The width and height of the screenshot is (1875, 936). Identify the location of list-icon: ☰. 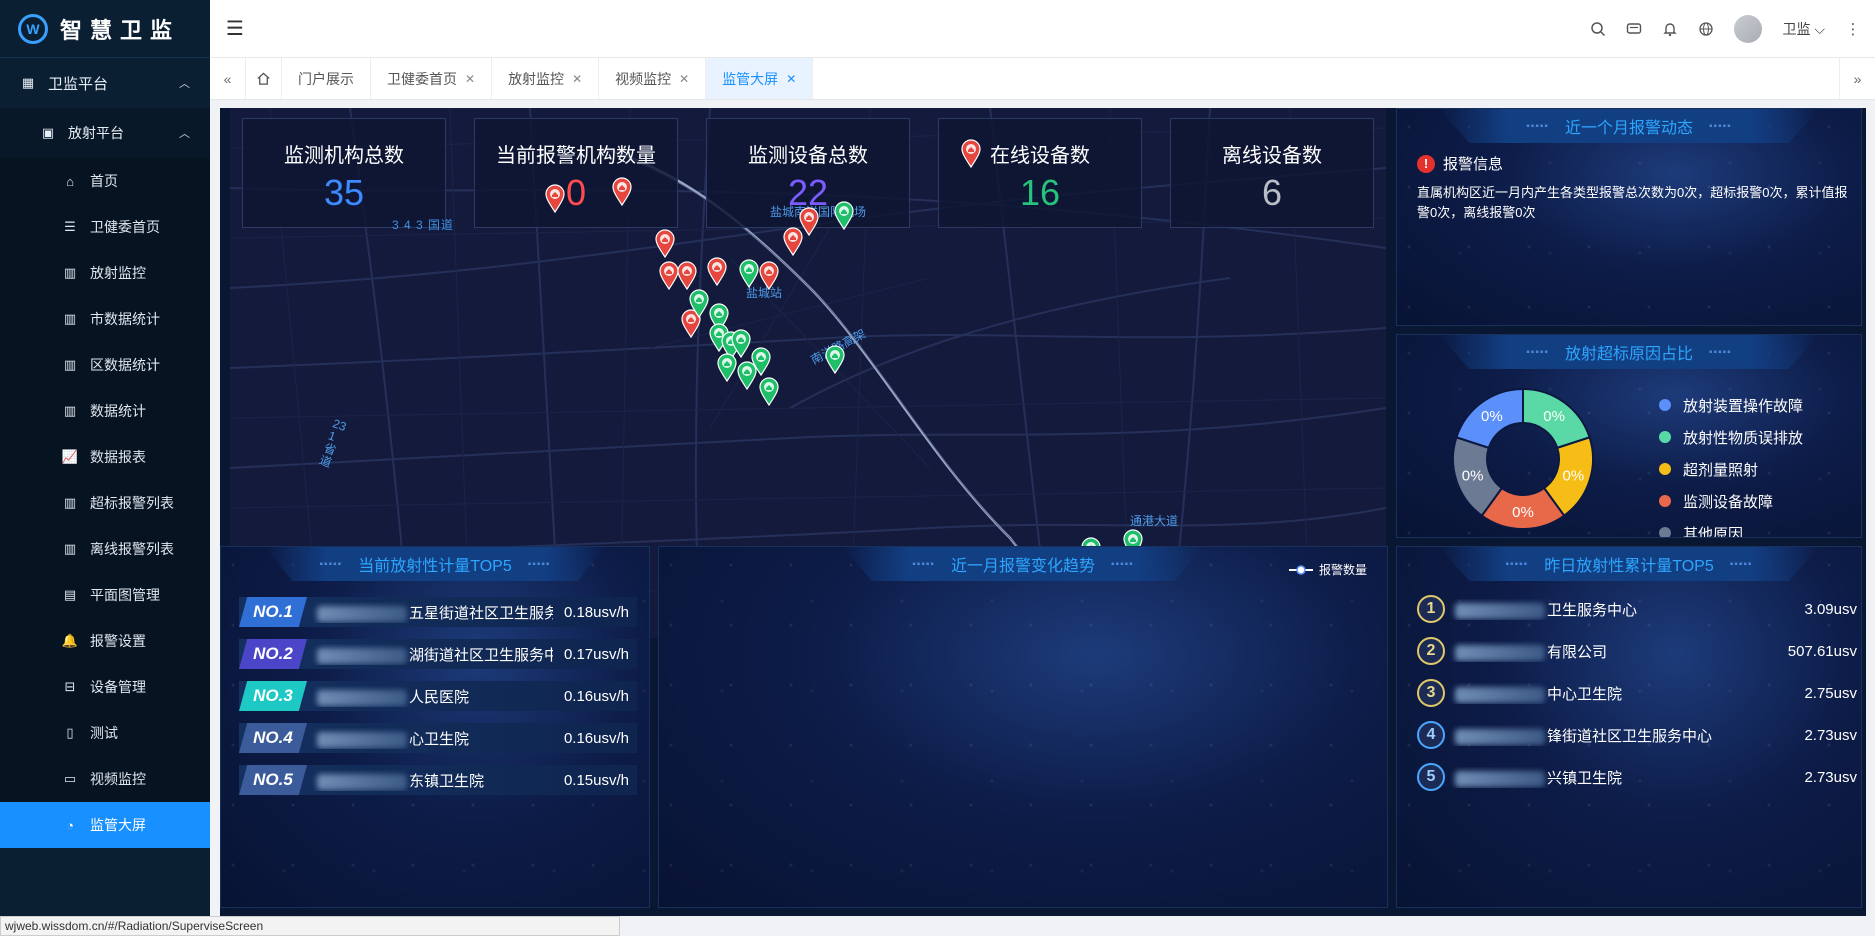
(70, 226).